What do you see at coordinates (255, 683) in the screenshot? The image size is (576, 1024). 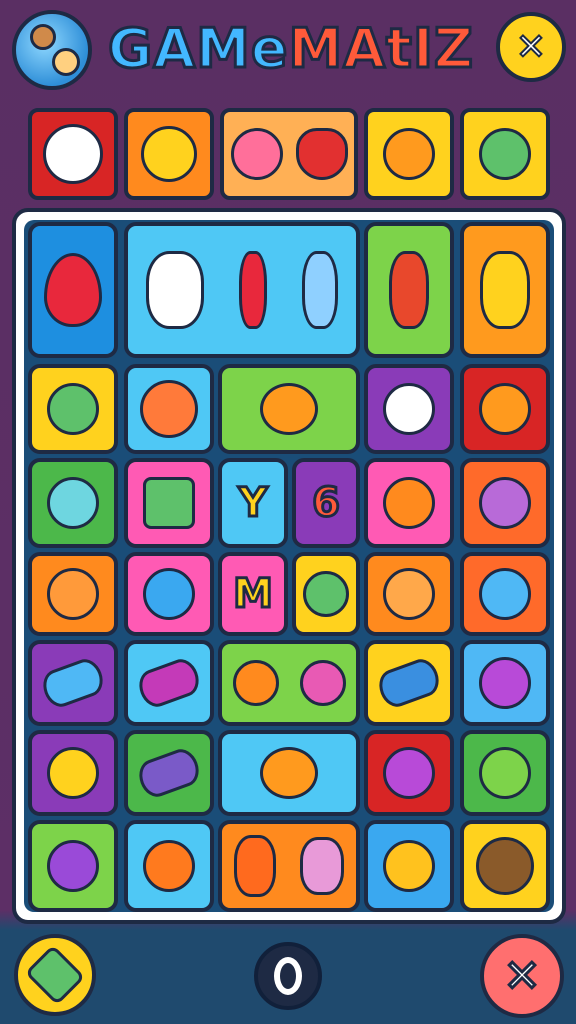 I see `orange-ring-icon` at bounding box center [255, 683].